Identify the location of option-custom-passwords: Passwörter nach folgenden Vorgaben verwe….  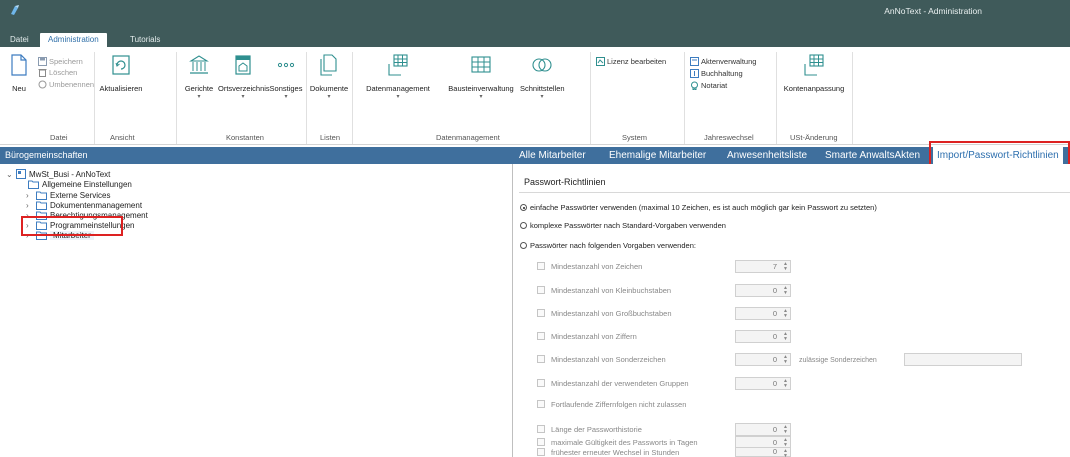
(608, 246).